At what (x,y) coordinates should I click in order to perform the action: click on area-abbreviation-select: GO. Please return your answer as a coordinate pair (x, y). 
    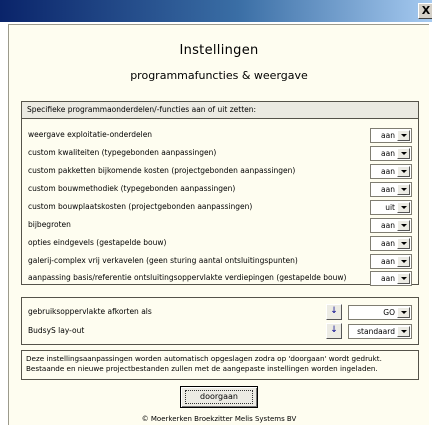
    Looking at the image, I should click on (380, 312).